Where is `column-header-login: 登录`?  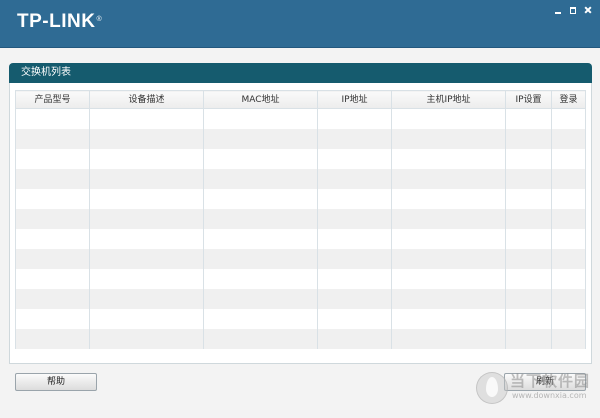 column-header-login: 登录 is located at coordinates (568, 99).